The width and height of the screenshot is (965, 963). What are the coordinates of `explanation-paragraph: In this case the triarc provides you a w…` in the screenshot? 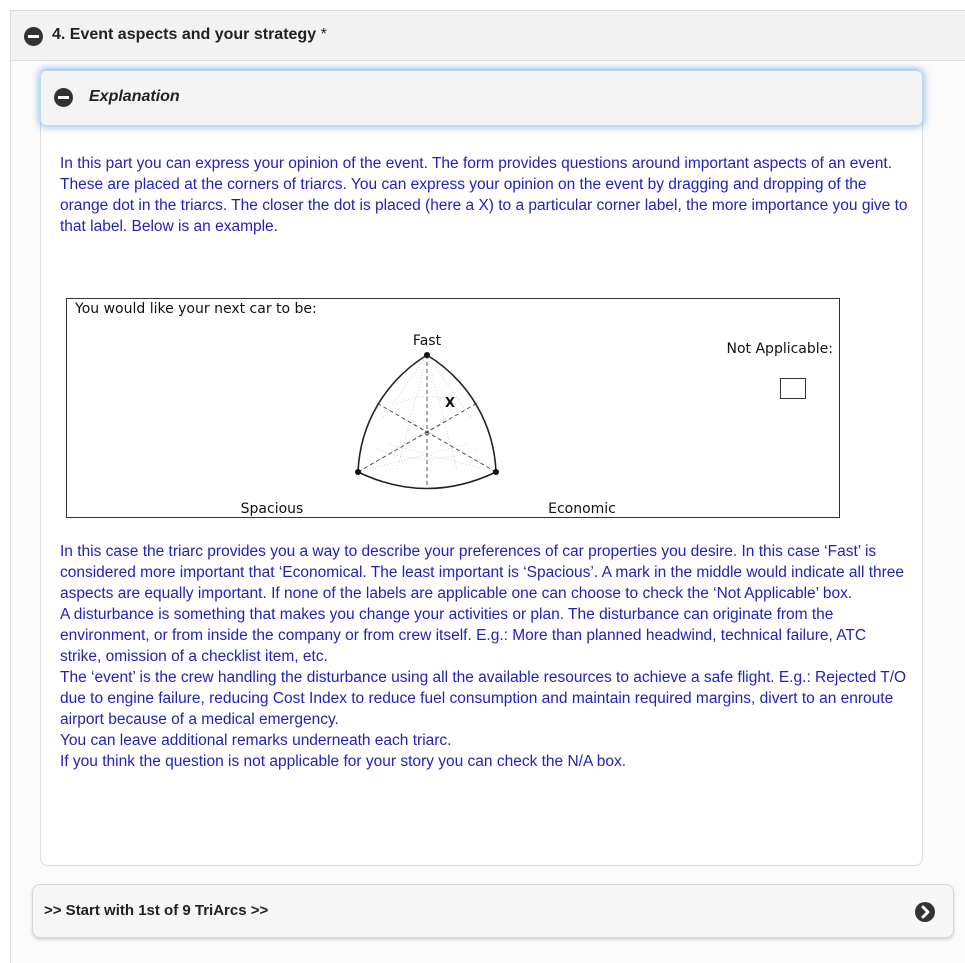 It's located at (482, 572).